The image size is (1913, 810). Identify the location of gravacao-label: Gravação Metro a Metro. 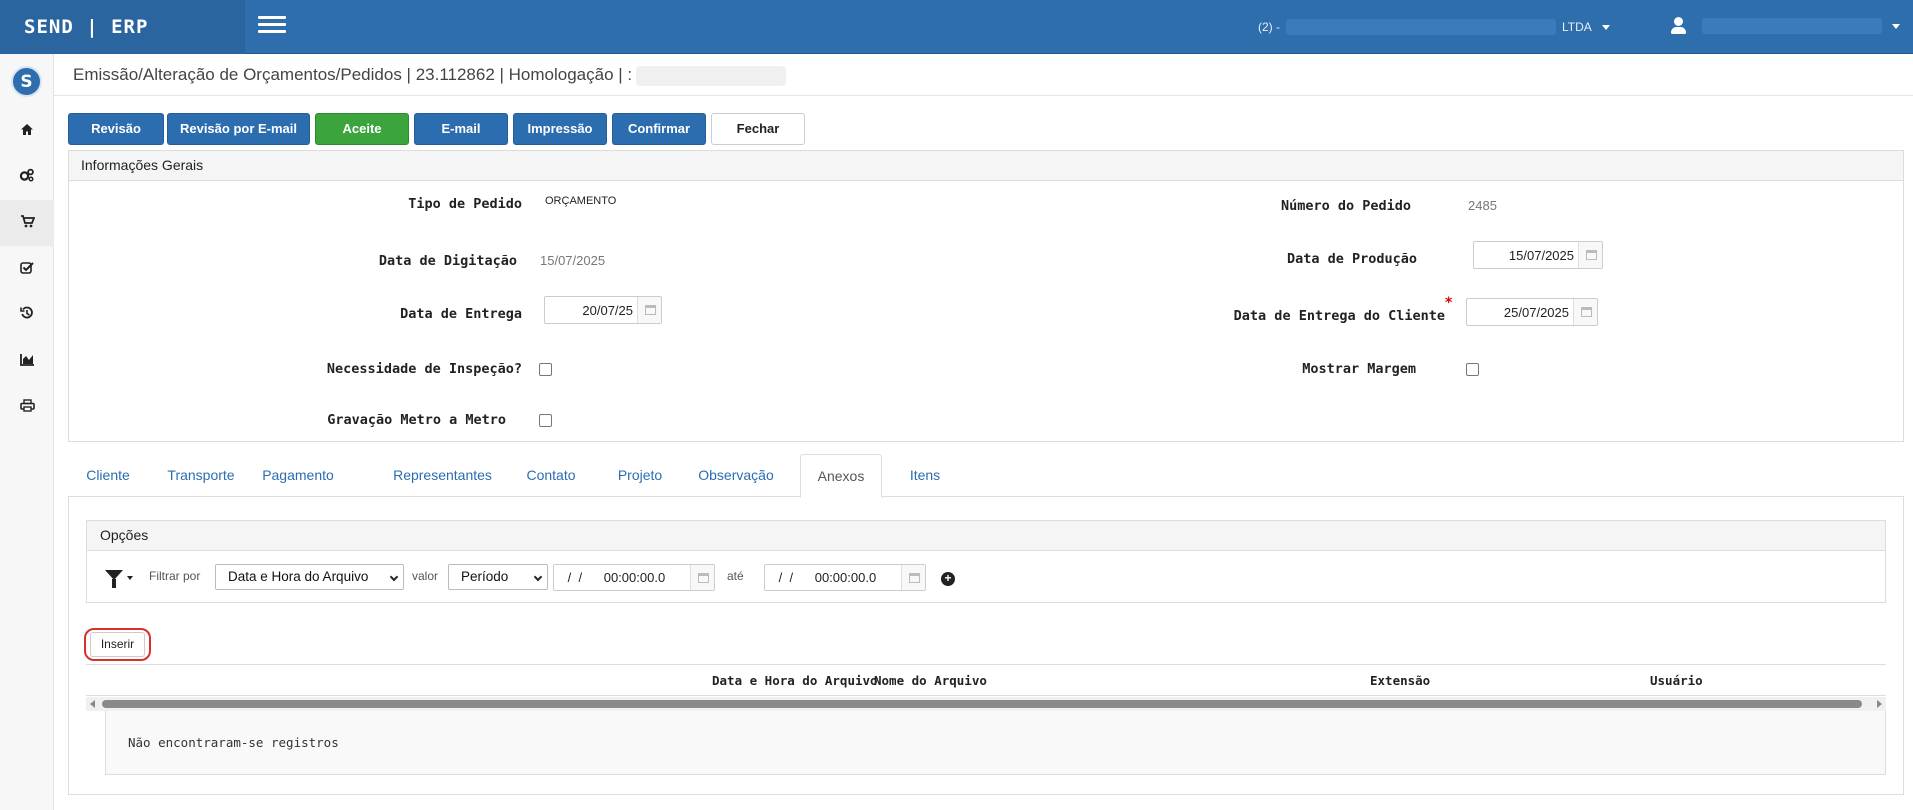
(416, 420).